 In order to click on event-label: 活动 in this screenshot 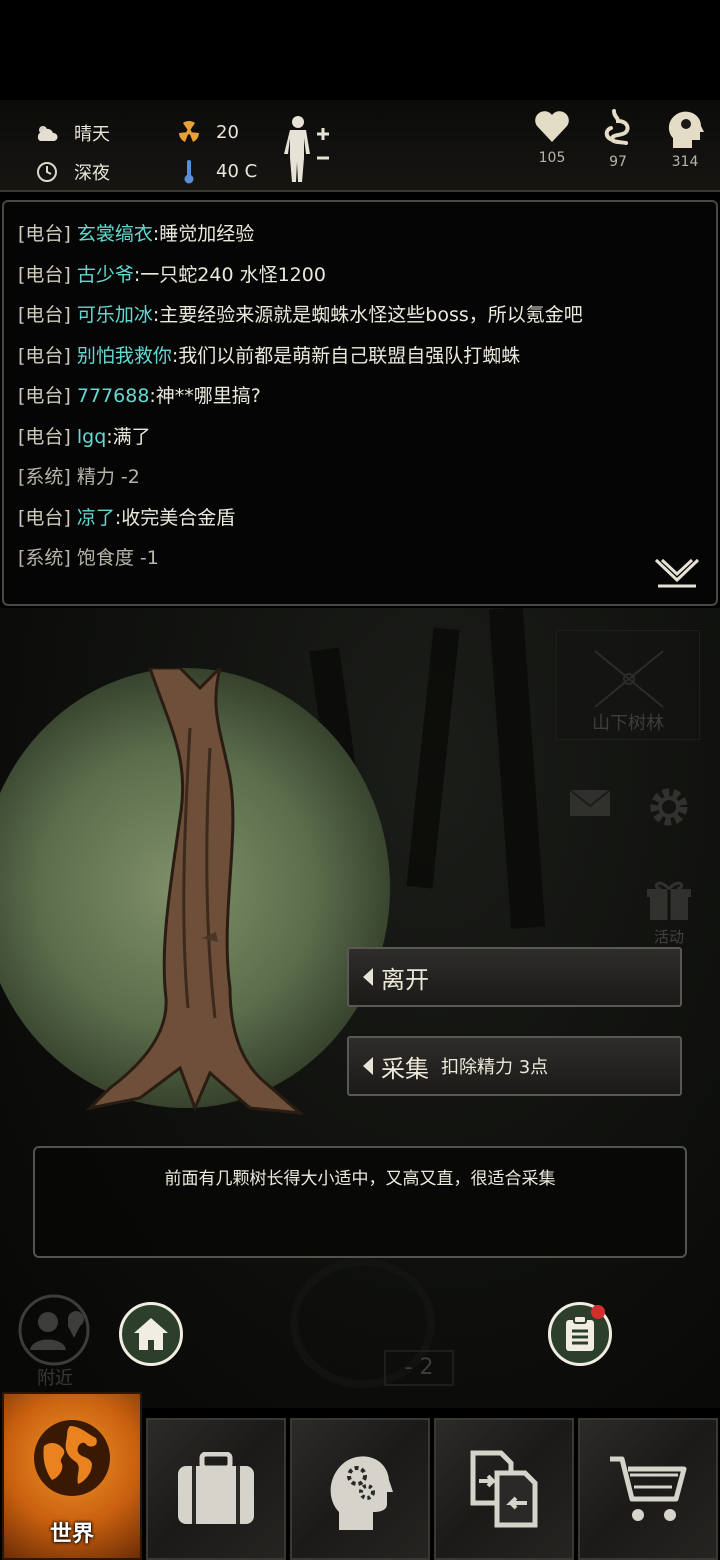, I will do `click(668, 937)`.